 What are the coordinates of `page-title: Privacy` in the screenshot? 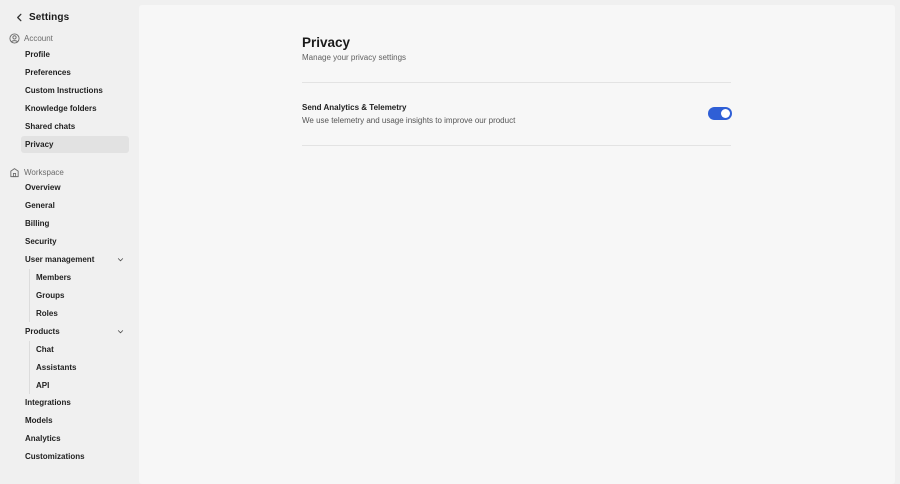 It's located at (326, 42).